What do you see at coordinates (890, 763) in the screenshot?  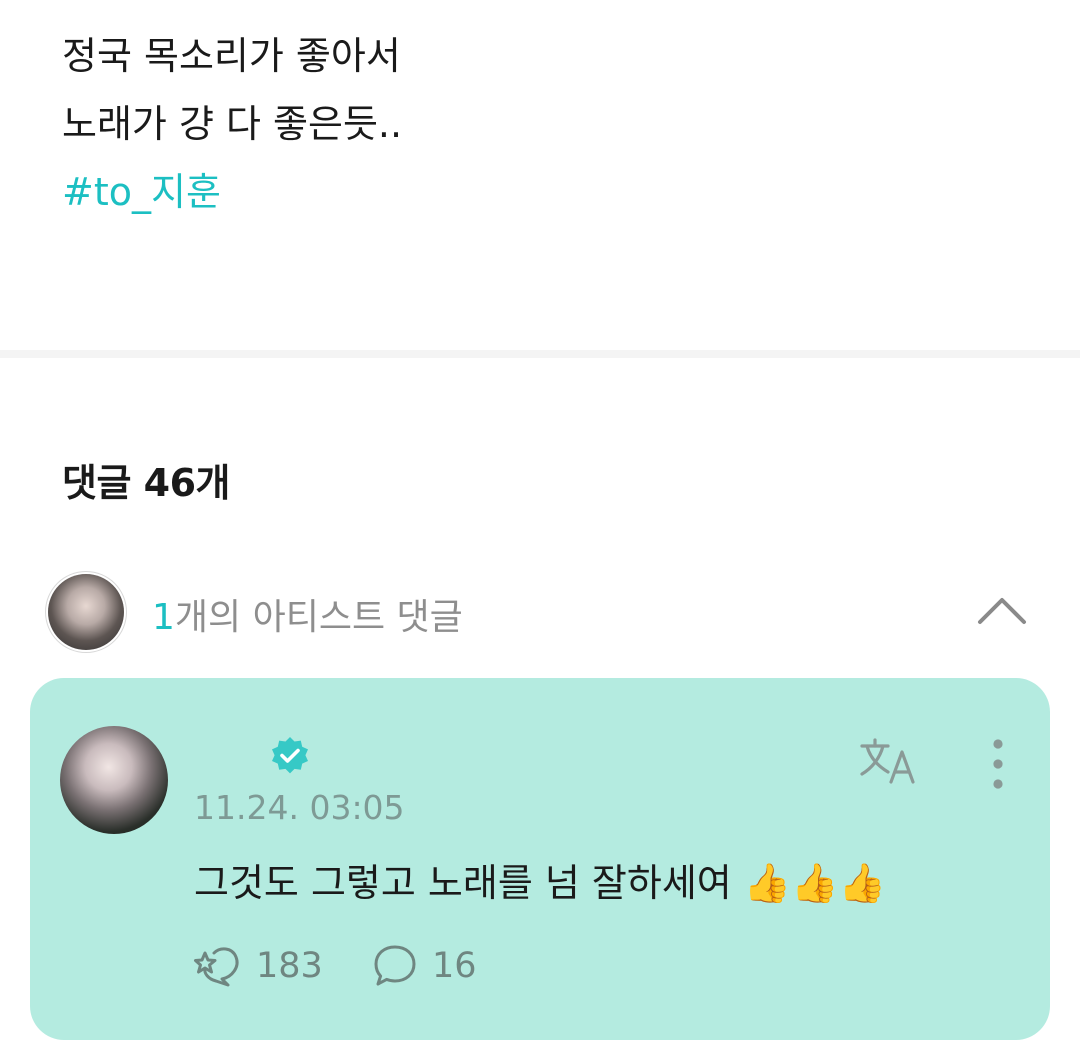 I see `translate-icon` at bounding box center [890, 763].